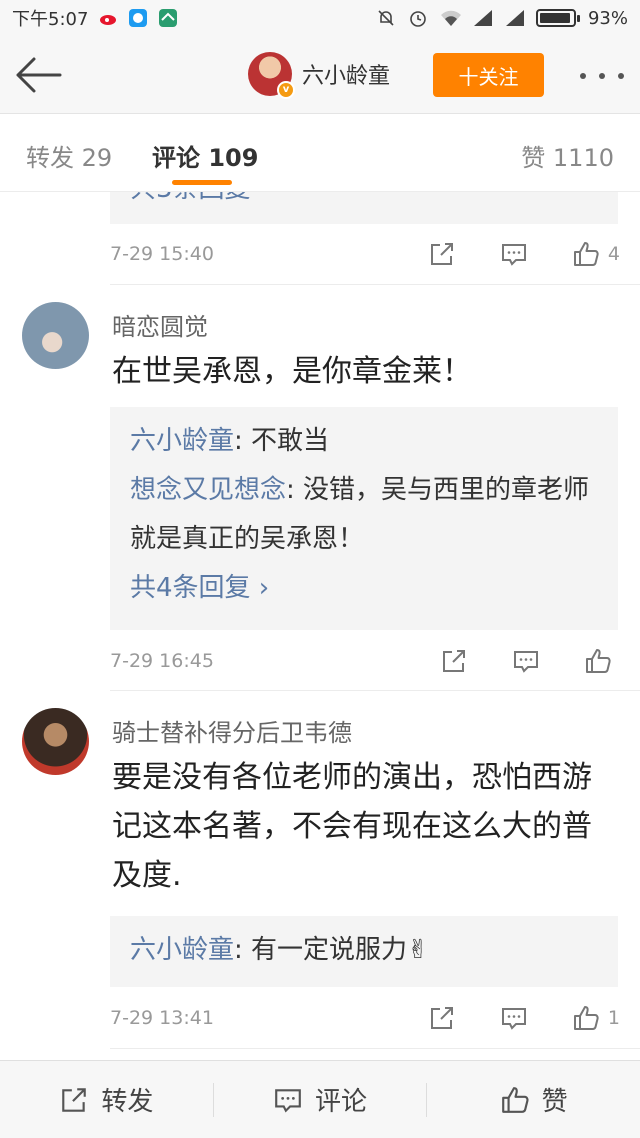 This screenshot has height=1138, width=640. I want to click on reply-line: 六小龄童: 不敢当, so click(230, 441).